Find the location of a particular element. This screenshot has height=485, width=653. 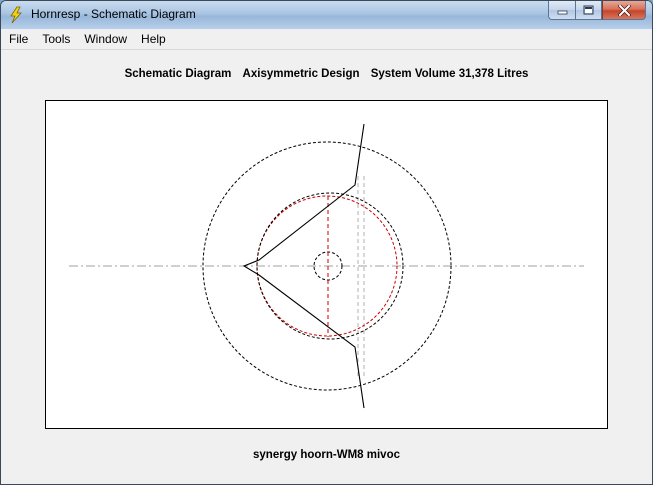

maximize-icon is located at coordinates (588, 10).